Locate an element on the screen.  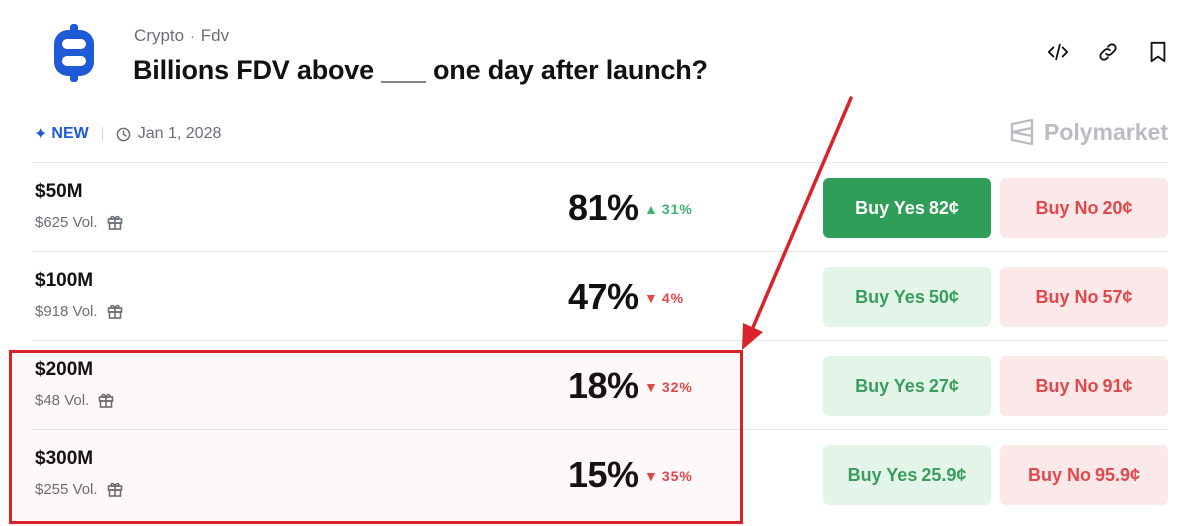
buy-yes-price: 82¢ is located at coordinates (943, 207).